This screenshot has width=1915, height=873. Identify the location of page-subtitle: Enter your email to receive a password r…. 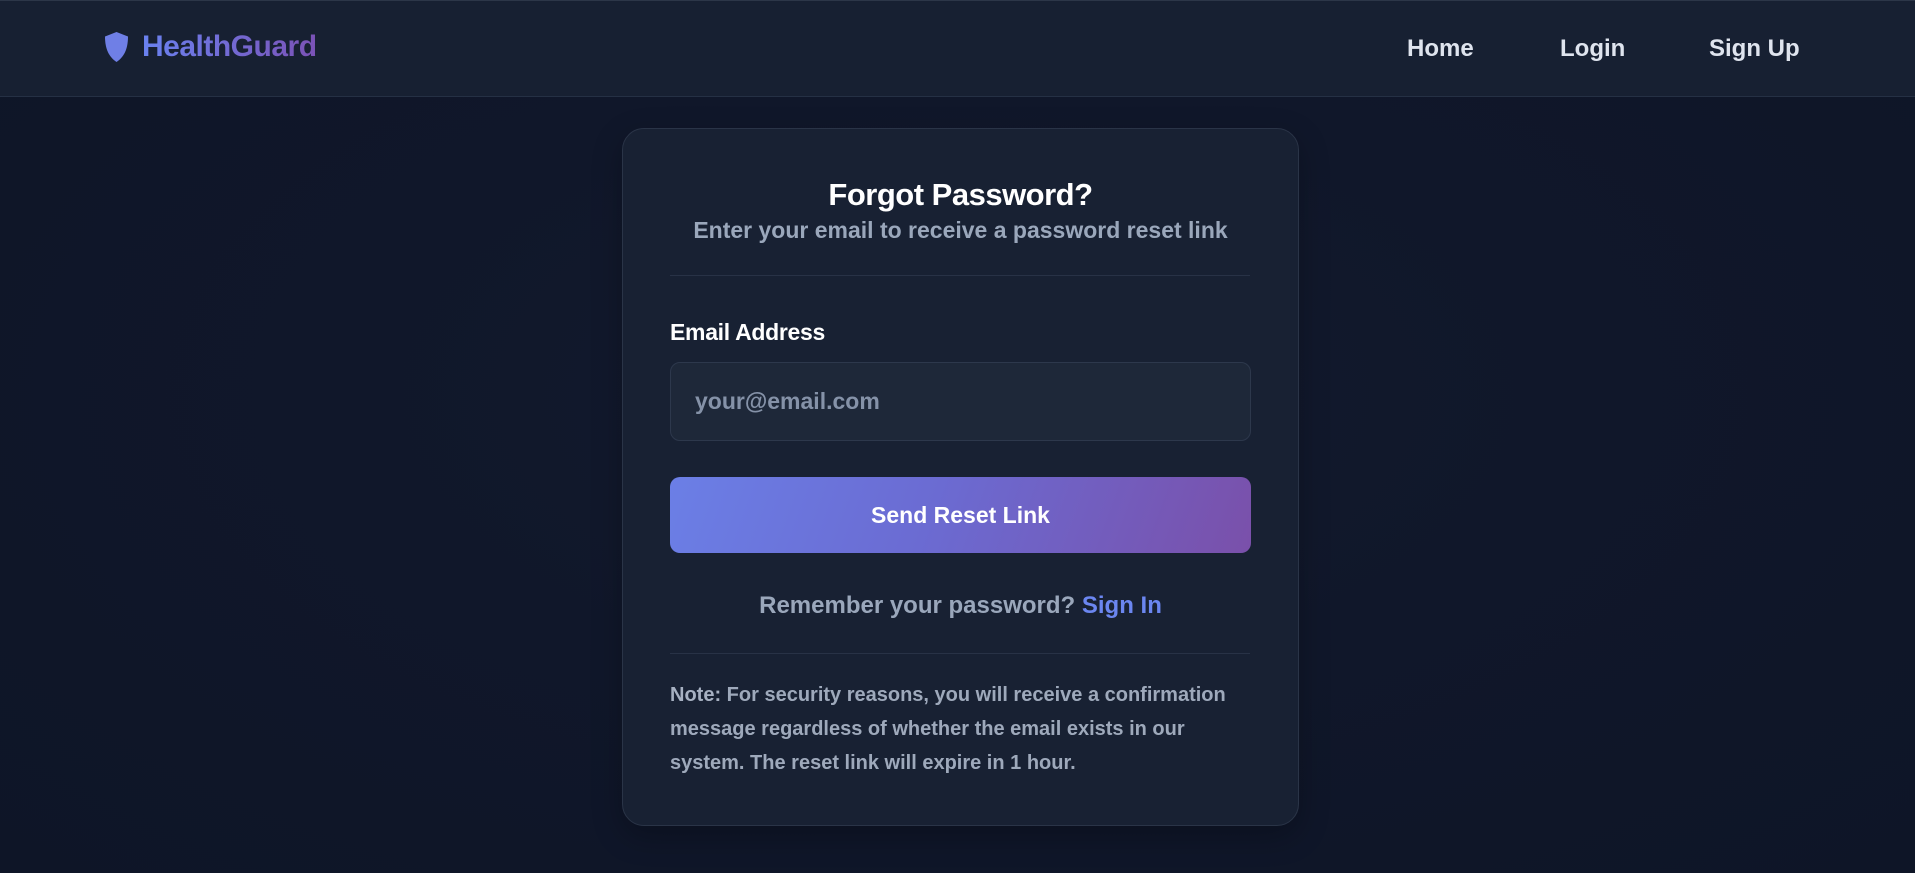
(960, 230).